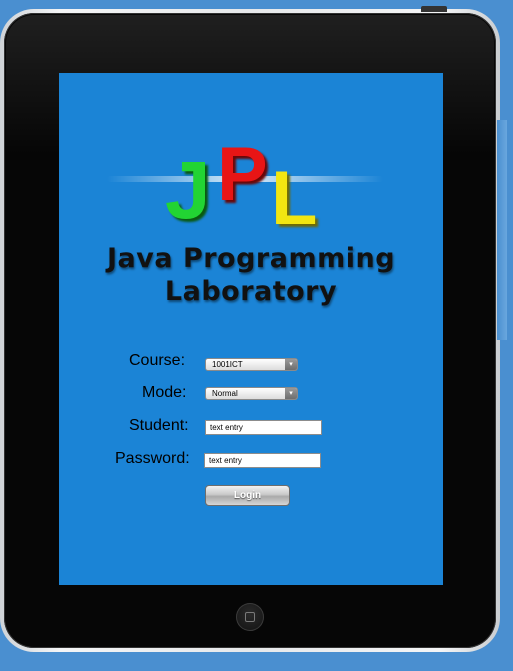  Describe the element at coordinates (152, 458) in the screenshot. I see `password-label: Password:` at that location.